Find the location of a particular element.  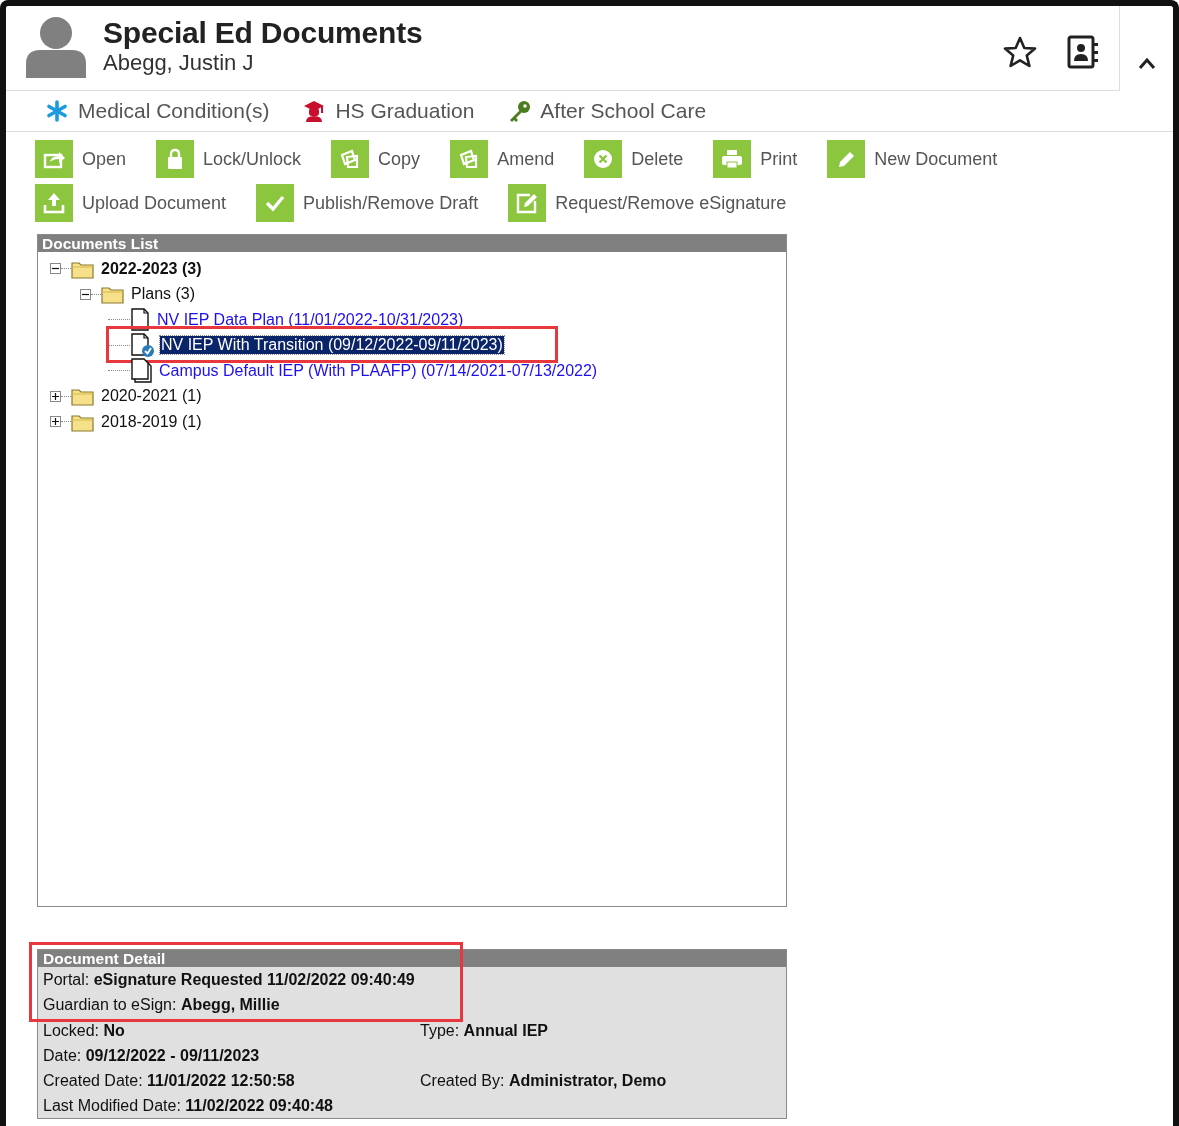

star-icon is located at coordinates (1020, 52).